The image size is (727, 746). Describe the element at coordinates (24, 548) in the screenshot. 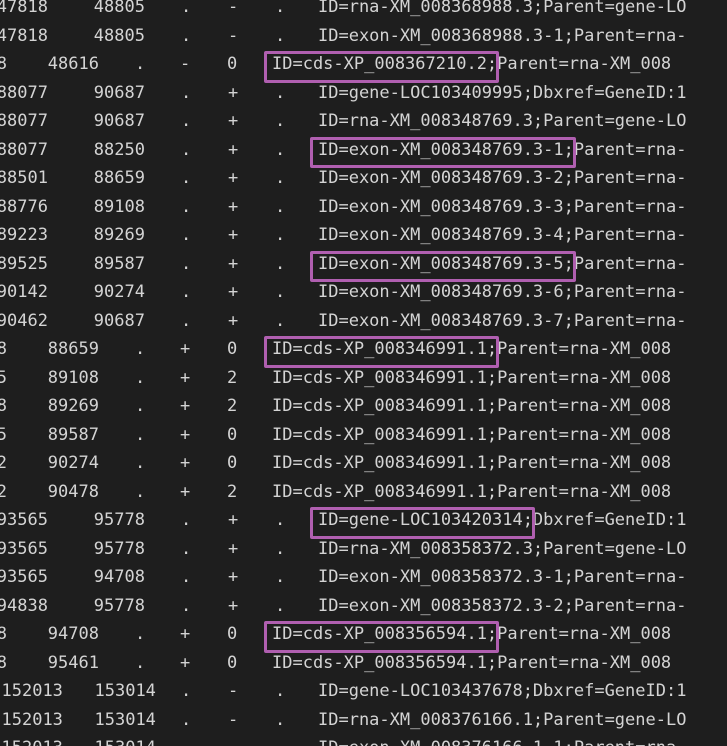

I see `start-coordinate: 93565` at that location.